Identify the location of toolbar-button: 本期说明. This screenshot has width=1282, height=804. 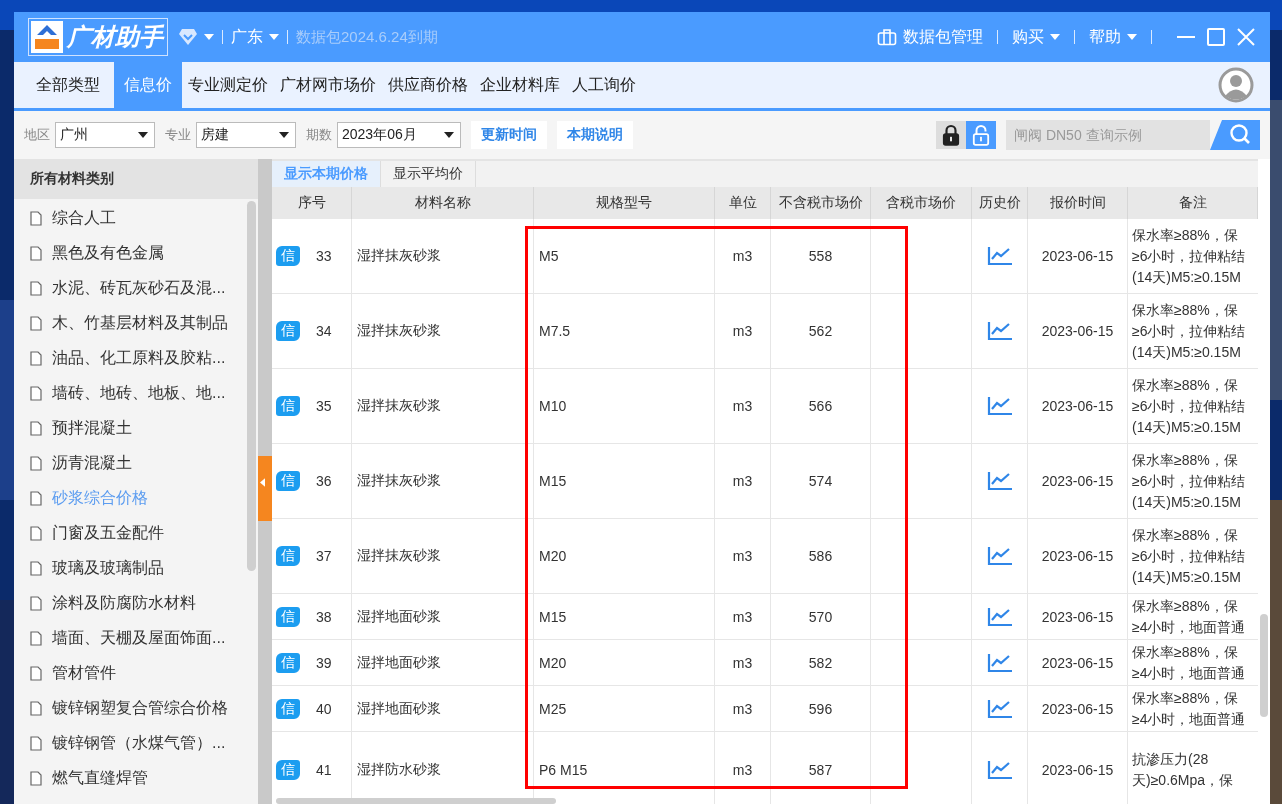
(595, 135).